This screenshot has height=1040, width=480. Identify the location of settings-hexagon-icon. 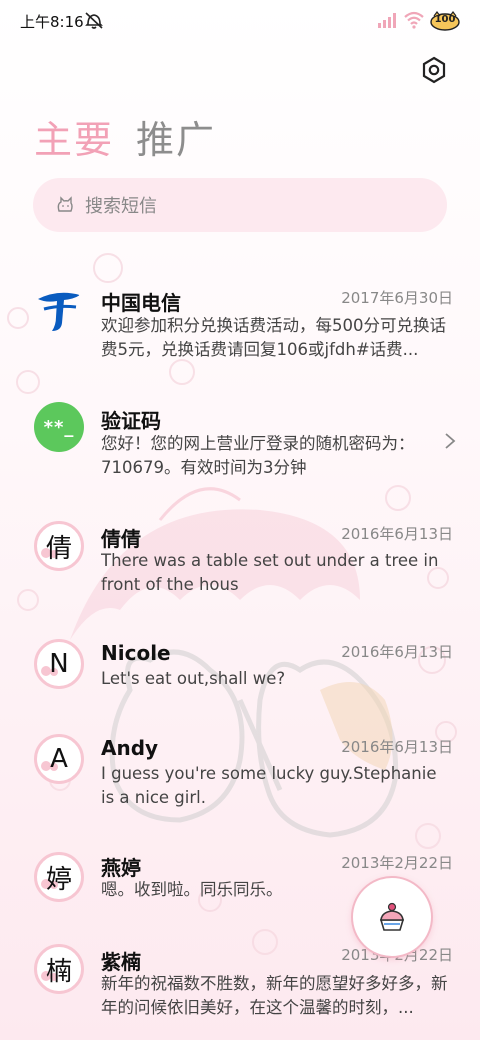
(434, 70).